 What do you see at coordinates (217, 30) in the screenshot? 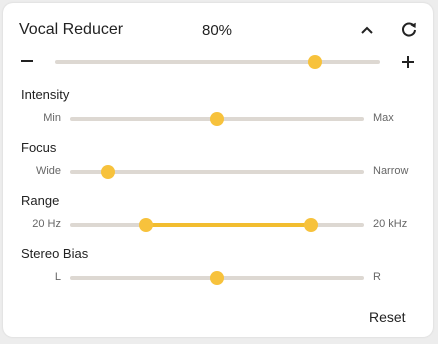
I see `amount-value: 80%` at bounding box center [217, 30].